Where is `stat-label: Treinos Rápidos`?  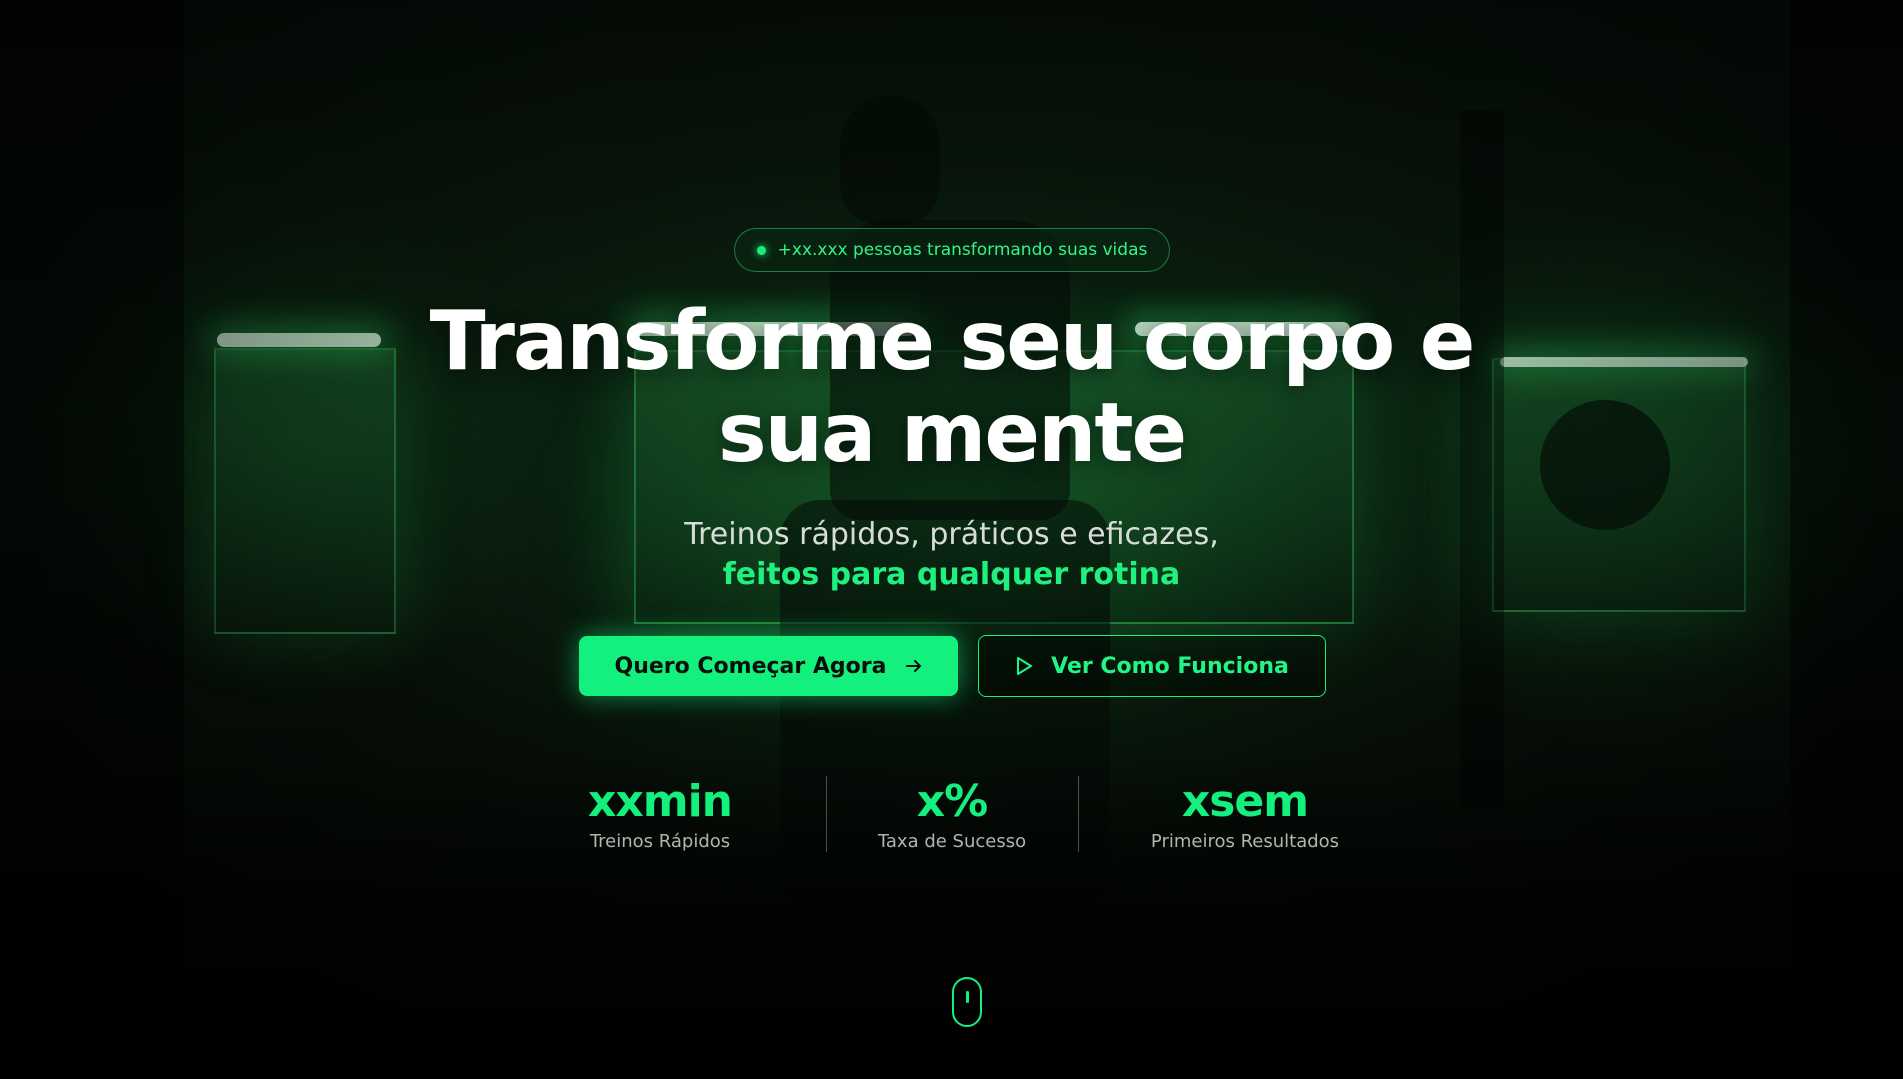 stat-label: Treinos Rápidos is located at coordinates (660, 841).